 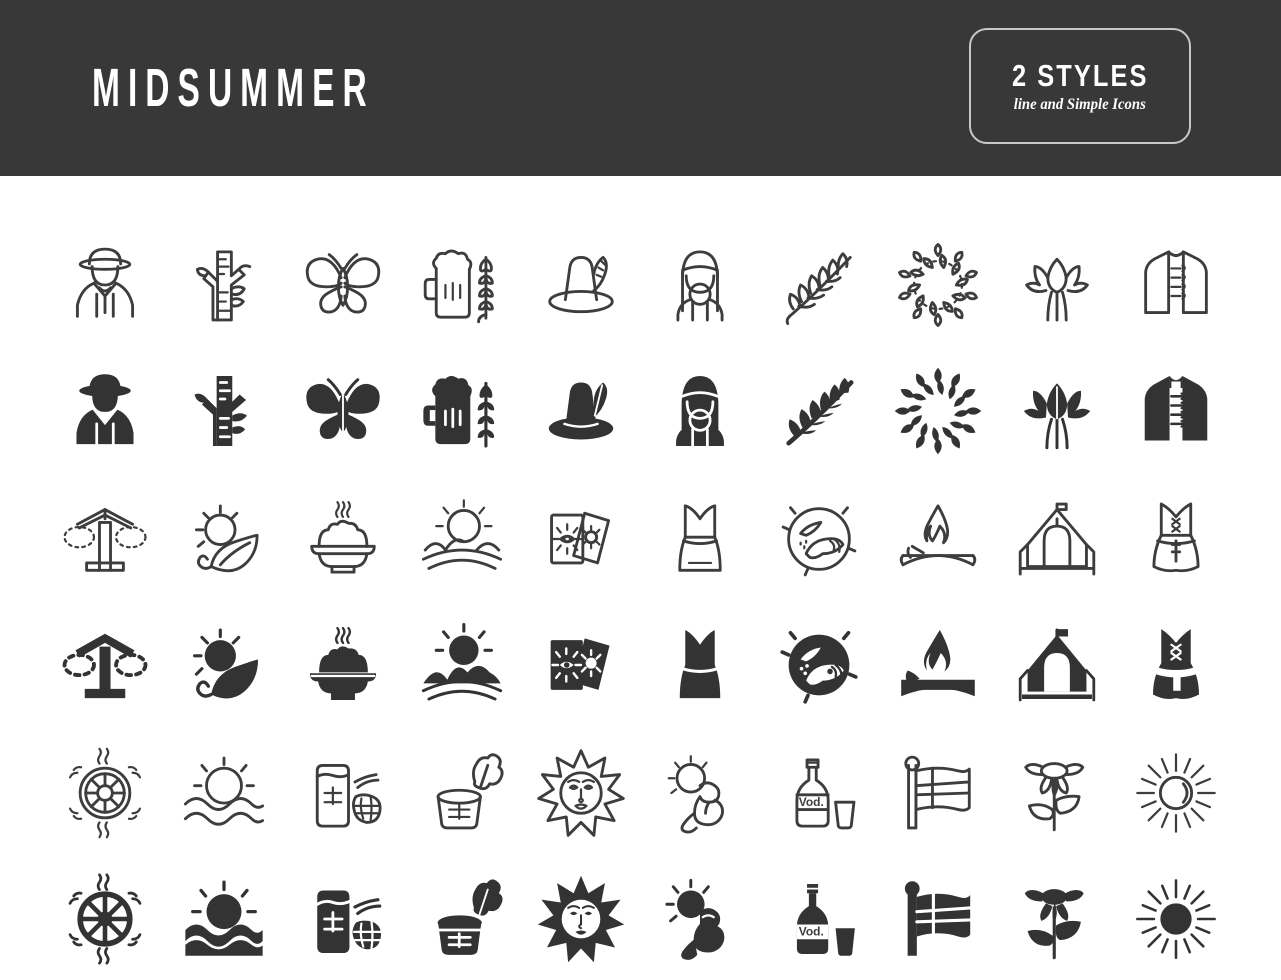 What do you see at coordinates (641, 539) in the screenshot?
I see `icon-row-2-line` at bounding box center [641, 539].